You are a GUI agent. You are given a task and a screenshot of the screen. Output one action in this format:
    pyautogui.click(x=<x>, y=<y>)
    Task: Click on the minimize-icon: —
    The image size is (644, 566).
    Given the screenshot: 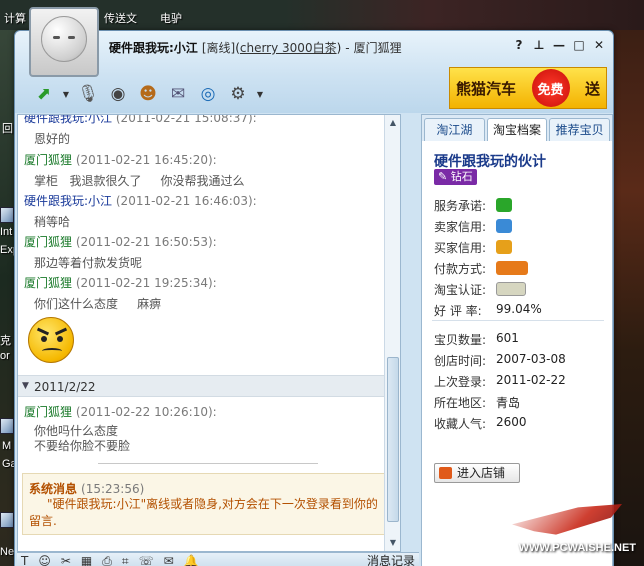 What is the action you would take?
    pyautogui.click(x=559, y=45)
    